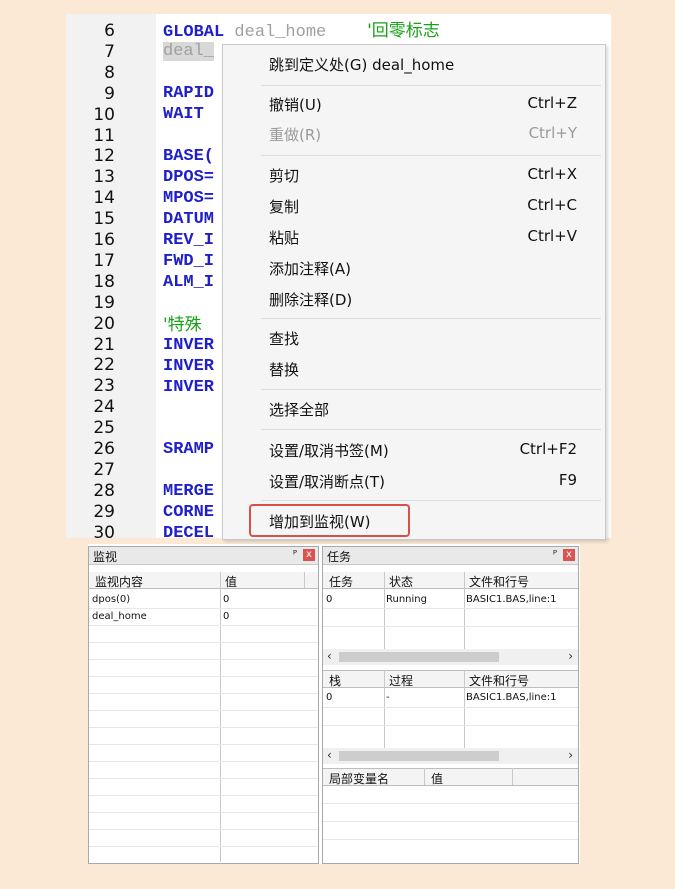  Describe the element at coordinates (104, 156) in the screenshot. I see `line-number: 12` at that location.